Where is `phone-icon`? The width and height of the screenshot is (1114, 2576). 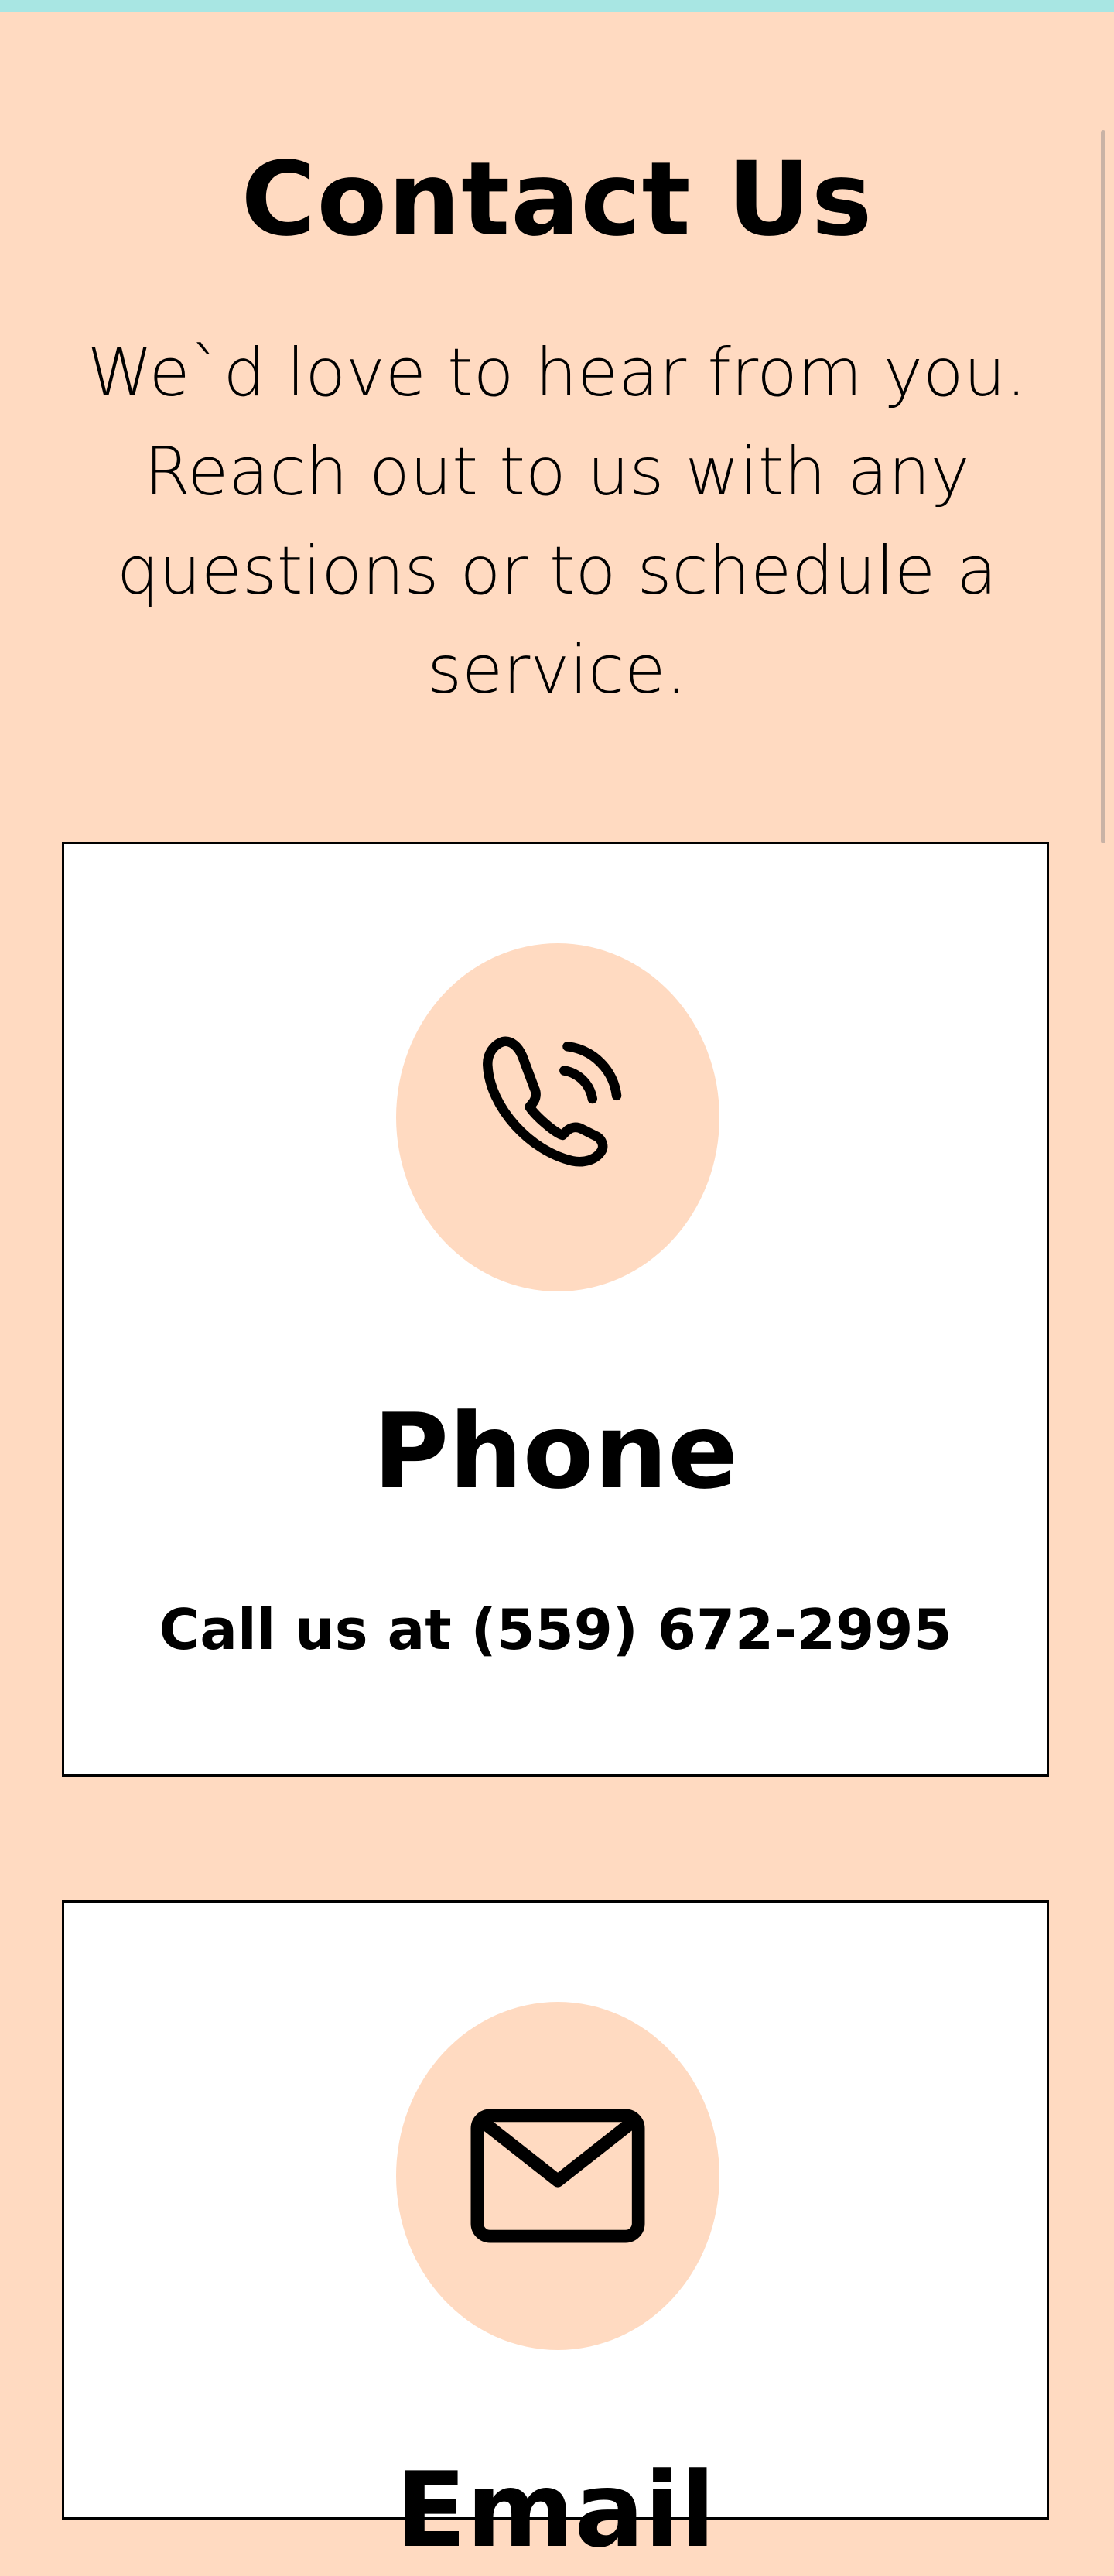
phone-icon is located at coordinates (552, 1101).